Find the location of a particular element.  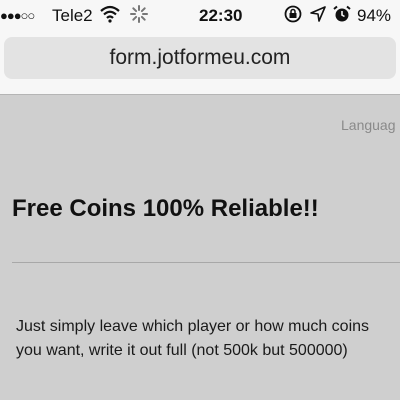

activity-spinner-icon is located at coordinates (139, 17).